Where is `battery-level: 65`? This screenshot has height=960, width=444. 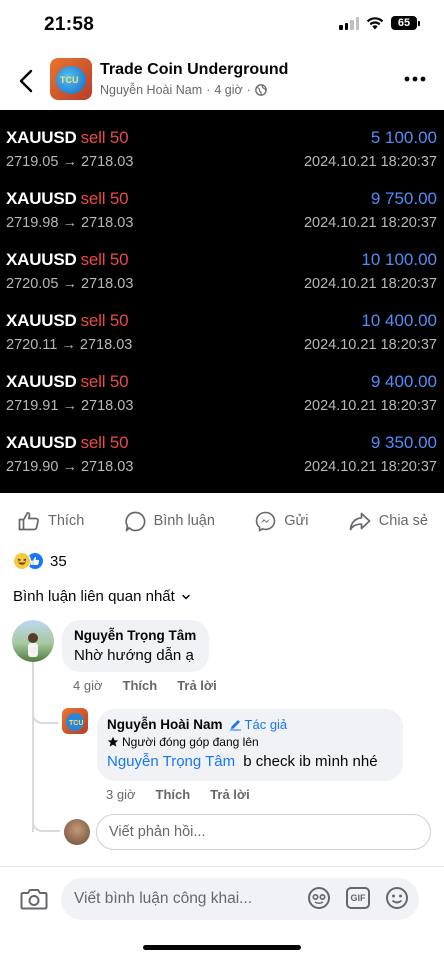
battery-level: 65 is located at coordinates (404, 23).